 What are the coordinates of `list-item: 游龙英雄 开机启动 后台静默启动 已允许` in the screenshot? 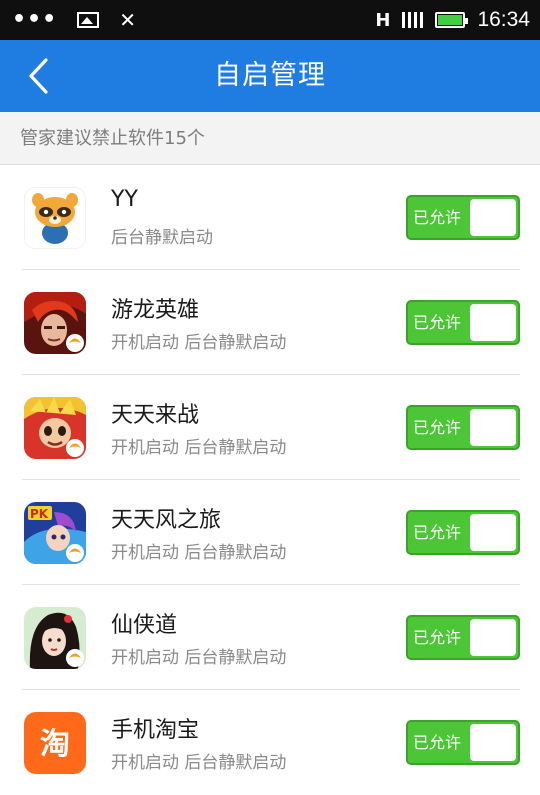 It's located at (270, 322).